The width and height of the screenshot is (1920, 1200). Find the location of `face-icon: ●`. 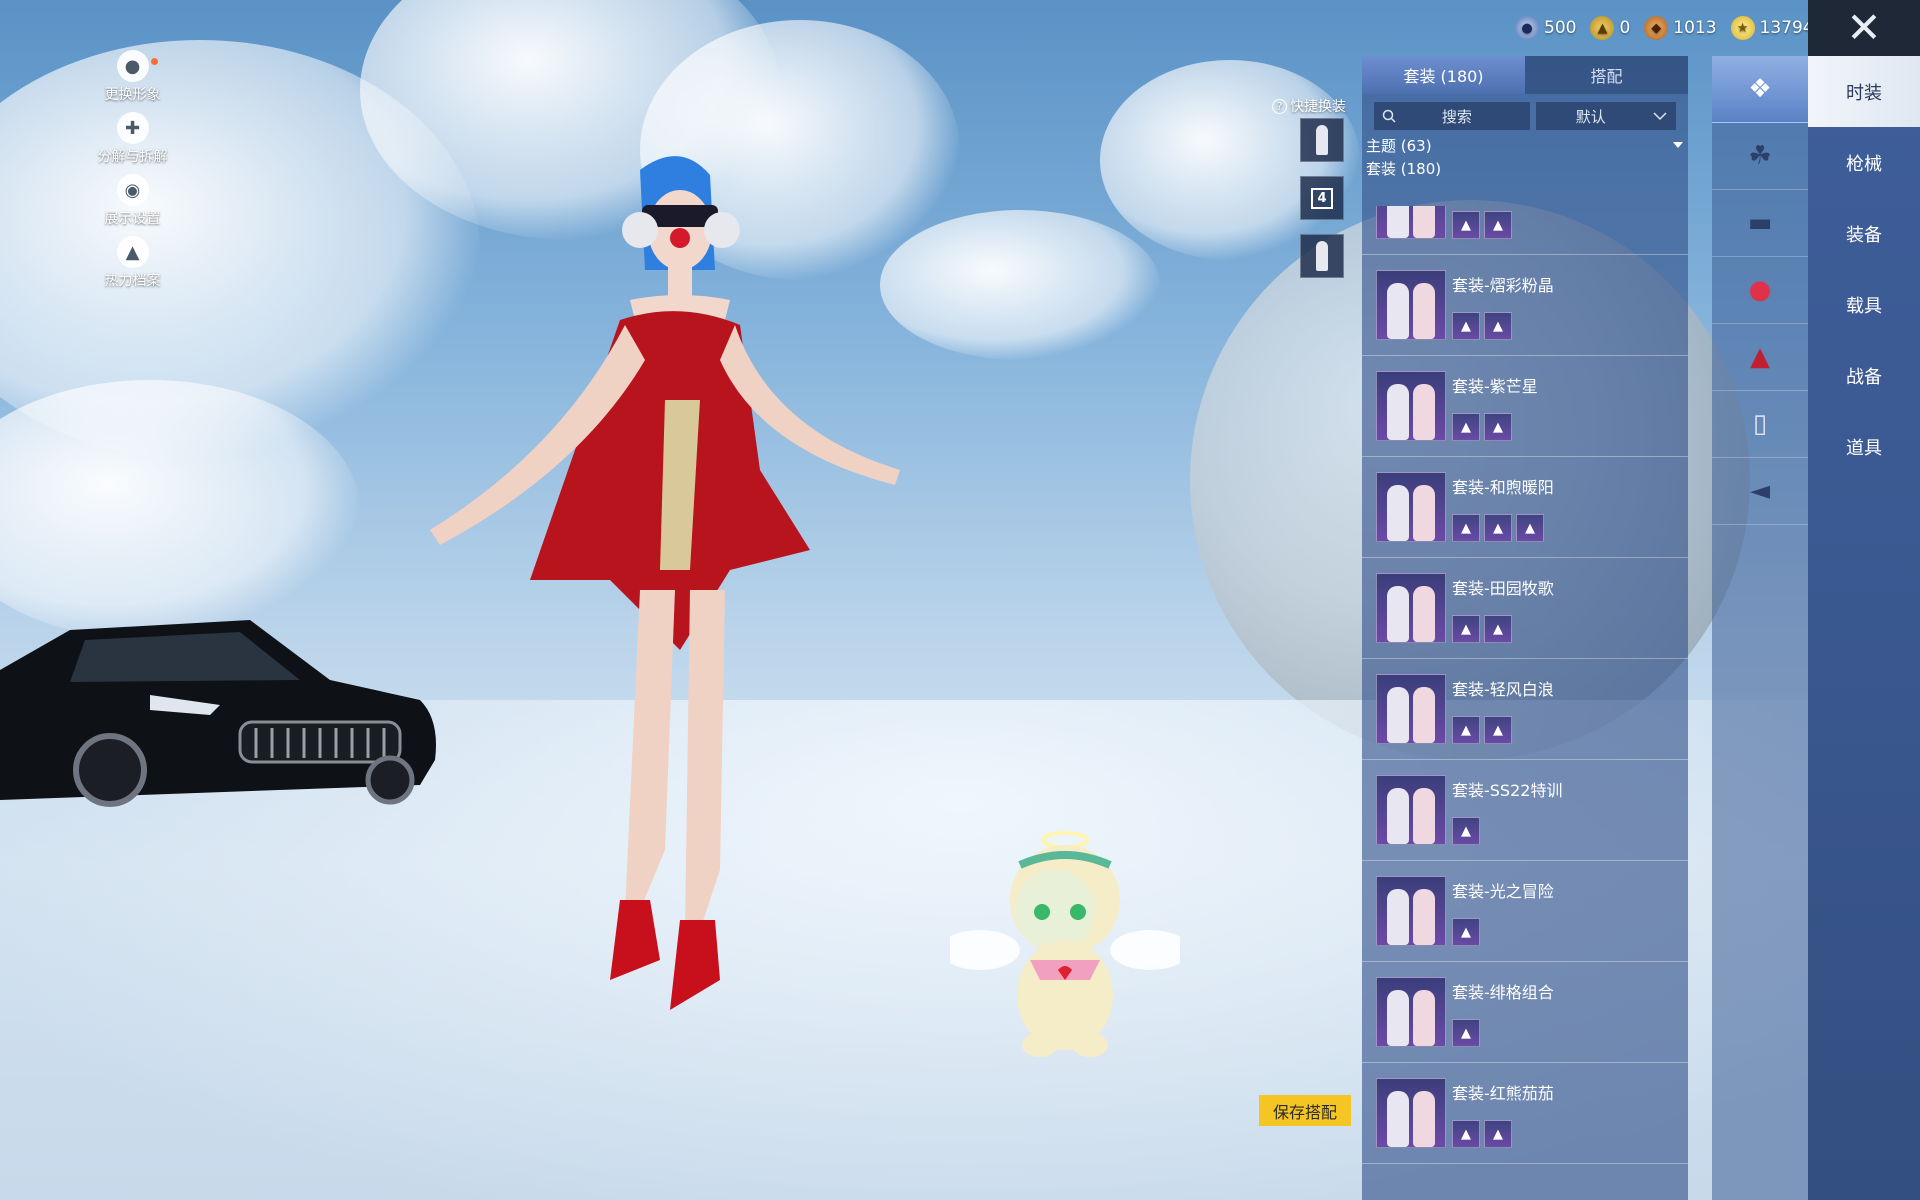

face-icon: ● is located at coordinates (1760, 290).